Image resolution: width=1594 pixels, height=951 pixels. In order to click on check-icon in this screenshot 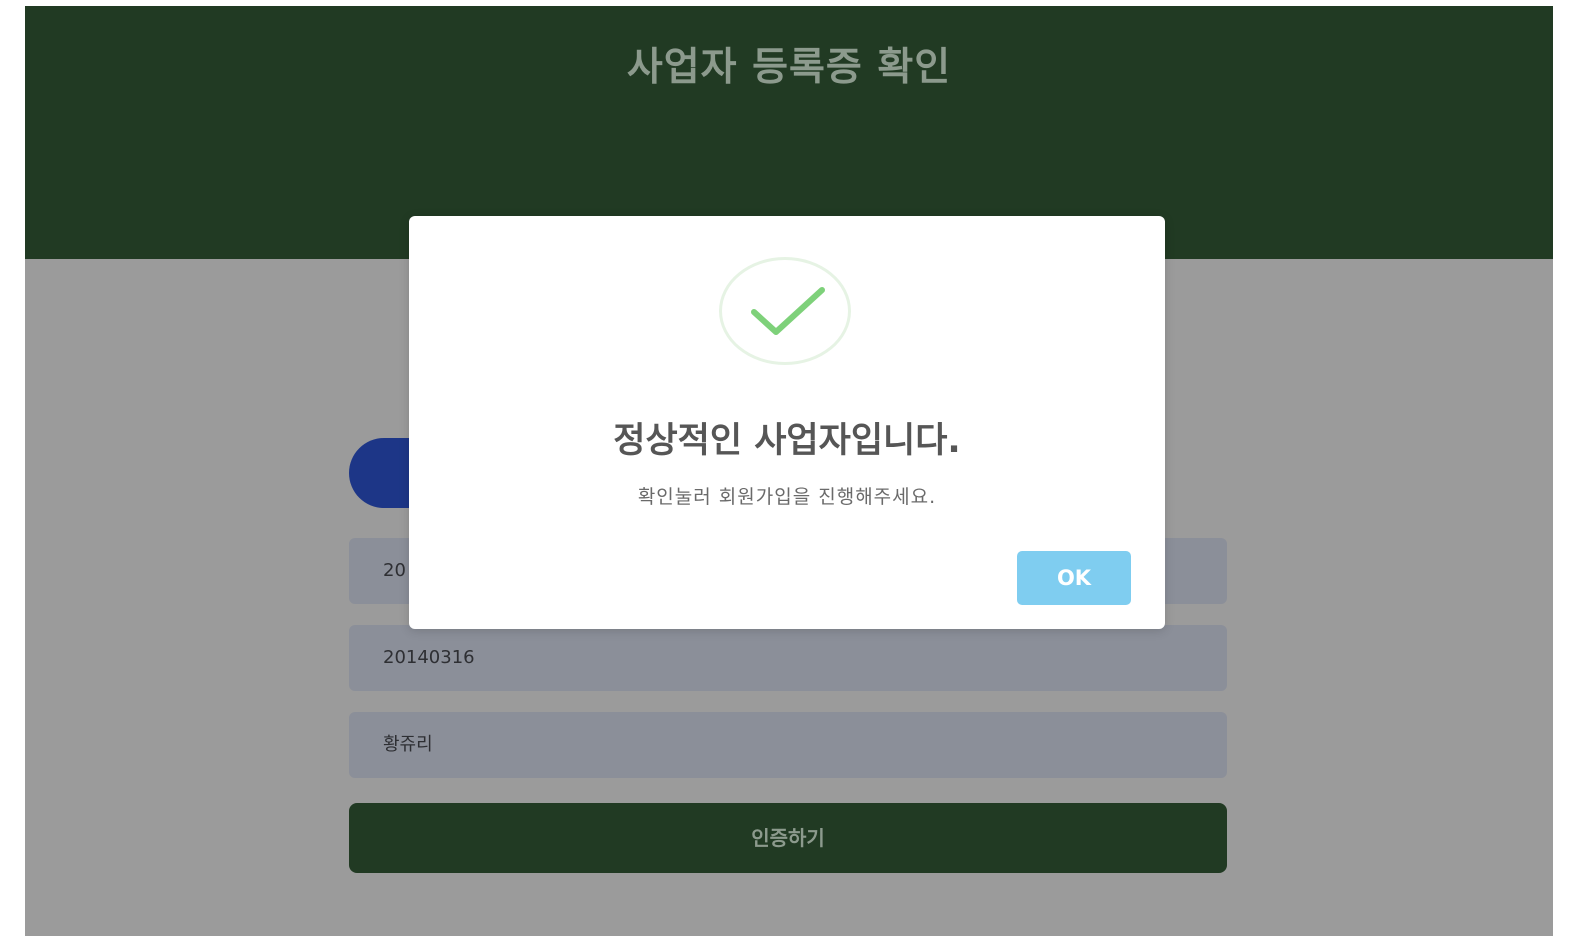, I will do `click(785, 311)`.